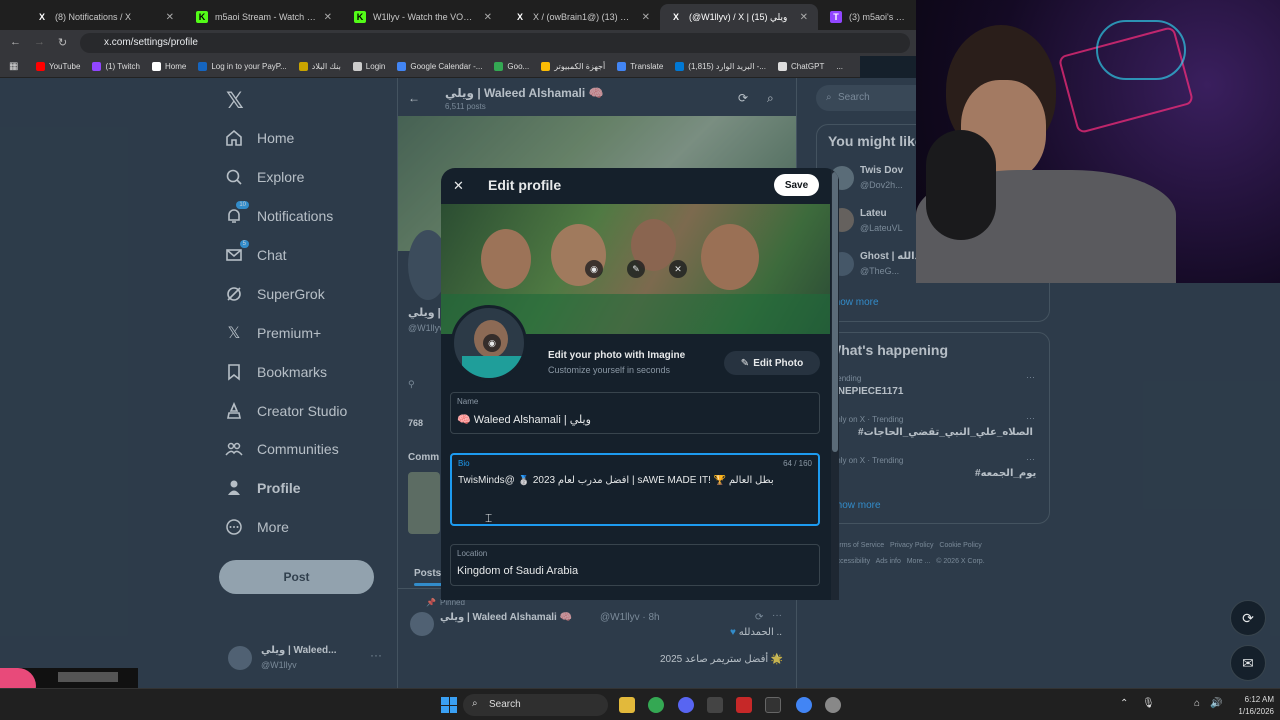 This screenshot has height=720, width=1280. Describe the element at coordinates (635, 565) in the screenshot. I see `location-field: Location Kingdom of Saudi Arabia` at that location.